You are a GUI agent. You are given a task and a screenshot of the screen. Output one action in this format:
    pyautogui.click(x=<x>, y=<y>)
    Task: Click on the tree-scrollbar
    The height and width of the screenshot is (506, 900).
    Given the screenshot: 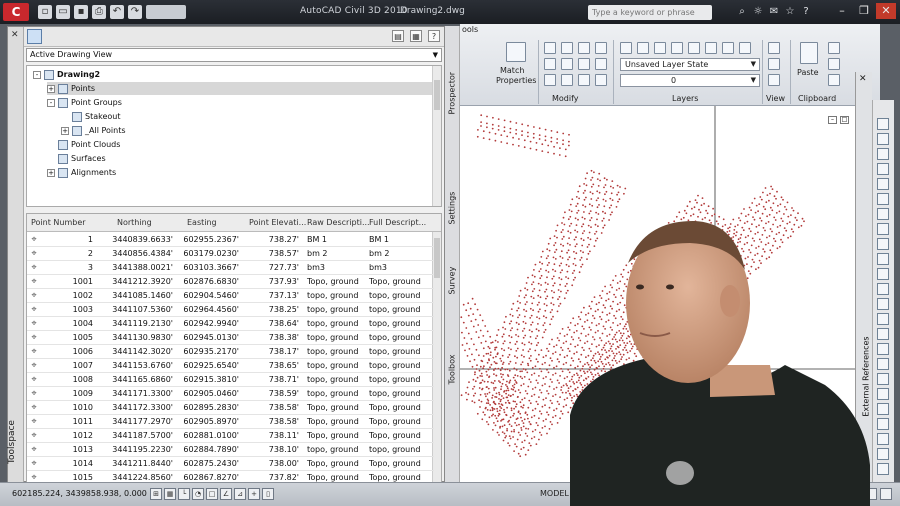 What is the action you would take?
    pyautogui.click(x=436, y=136)
    